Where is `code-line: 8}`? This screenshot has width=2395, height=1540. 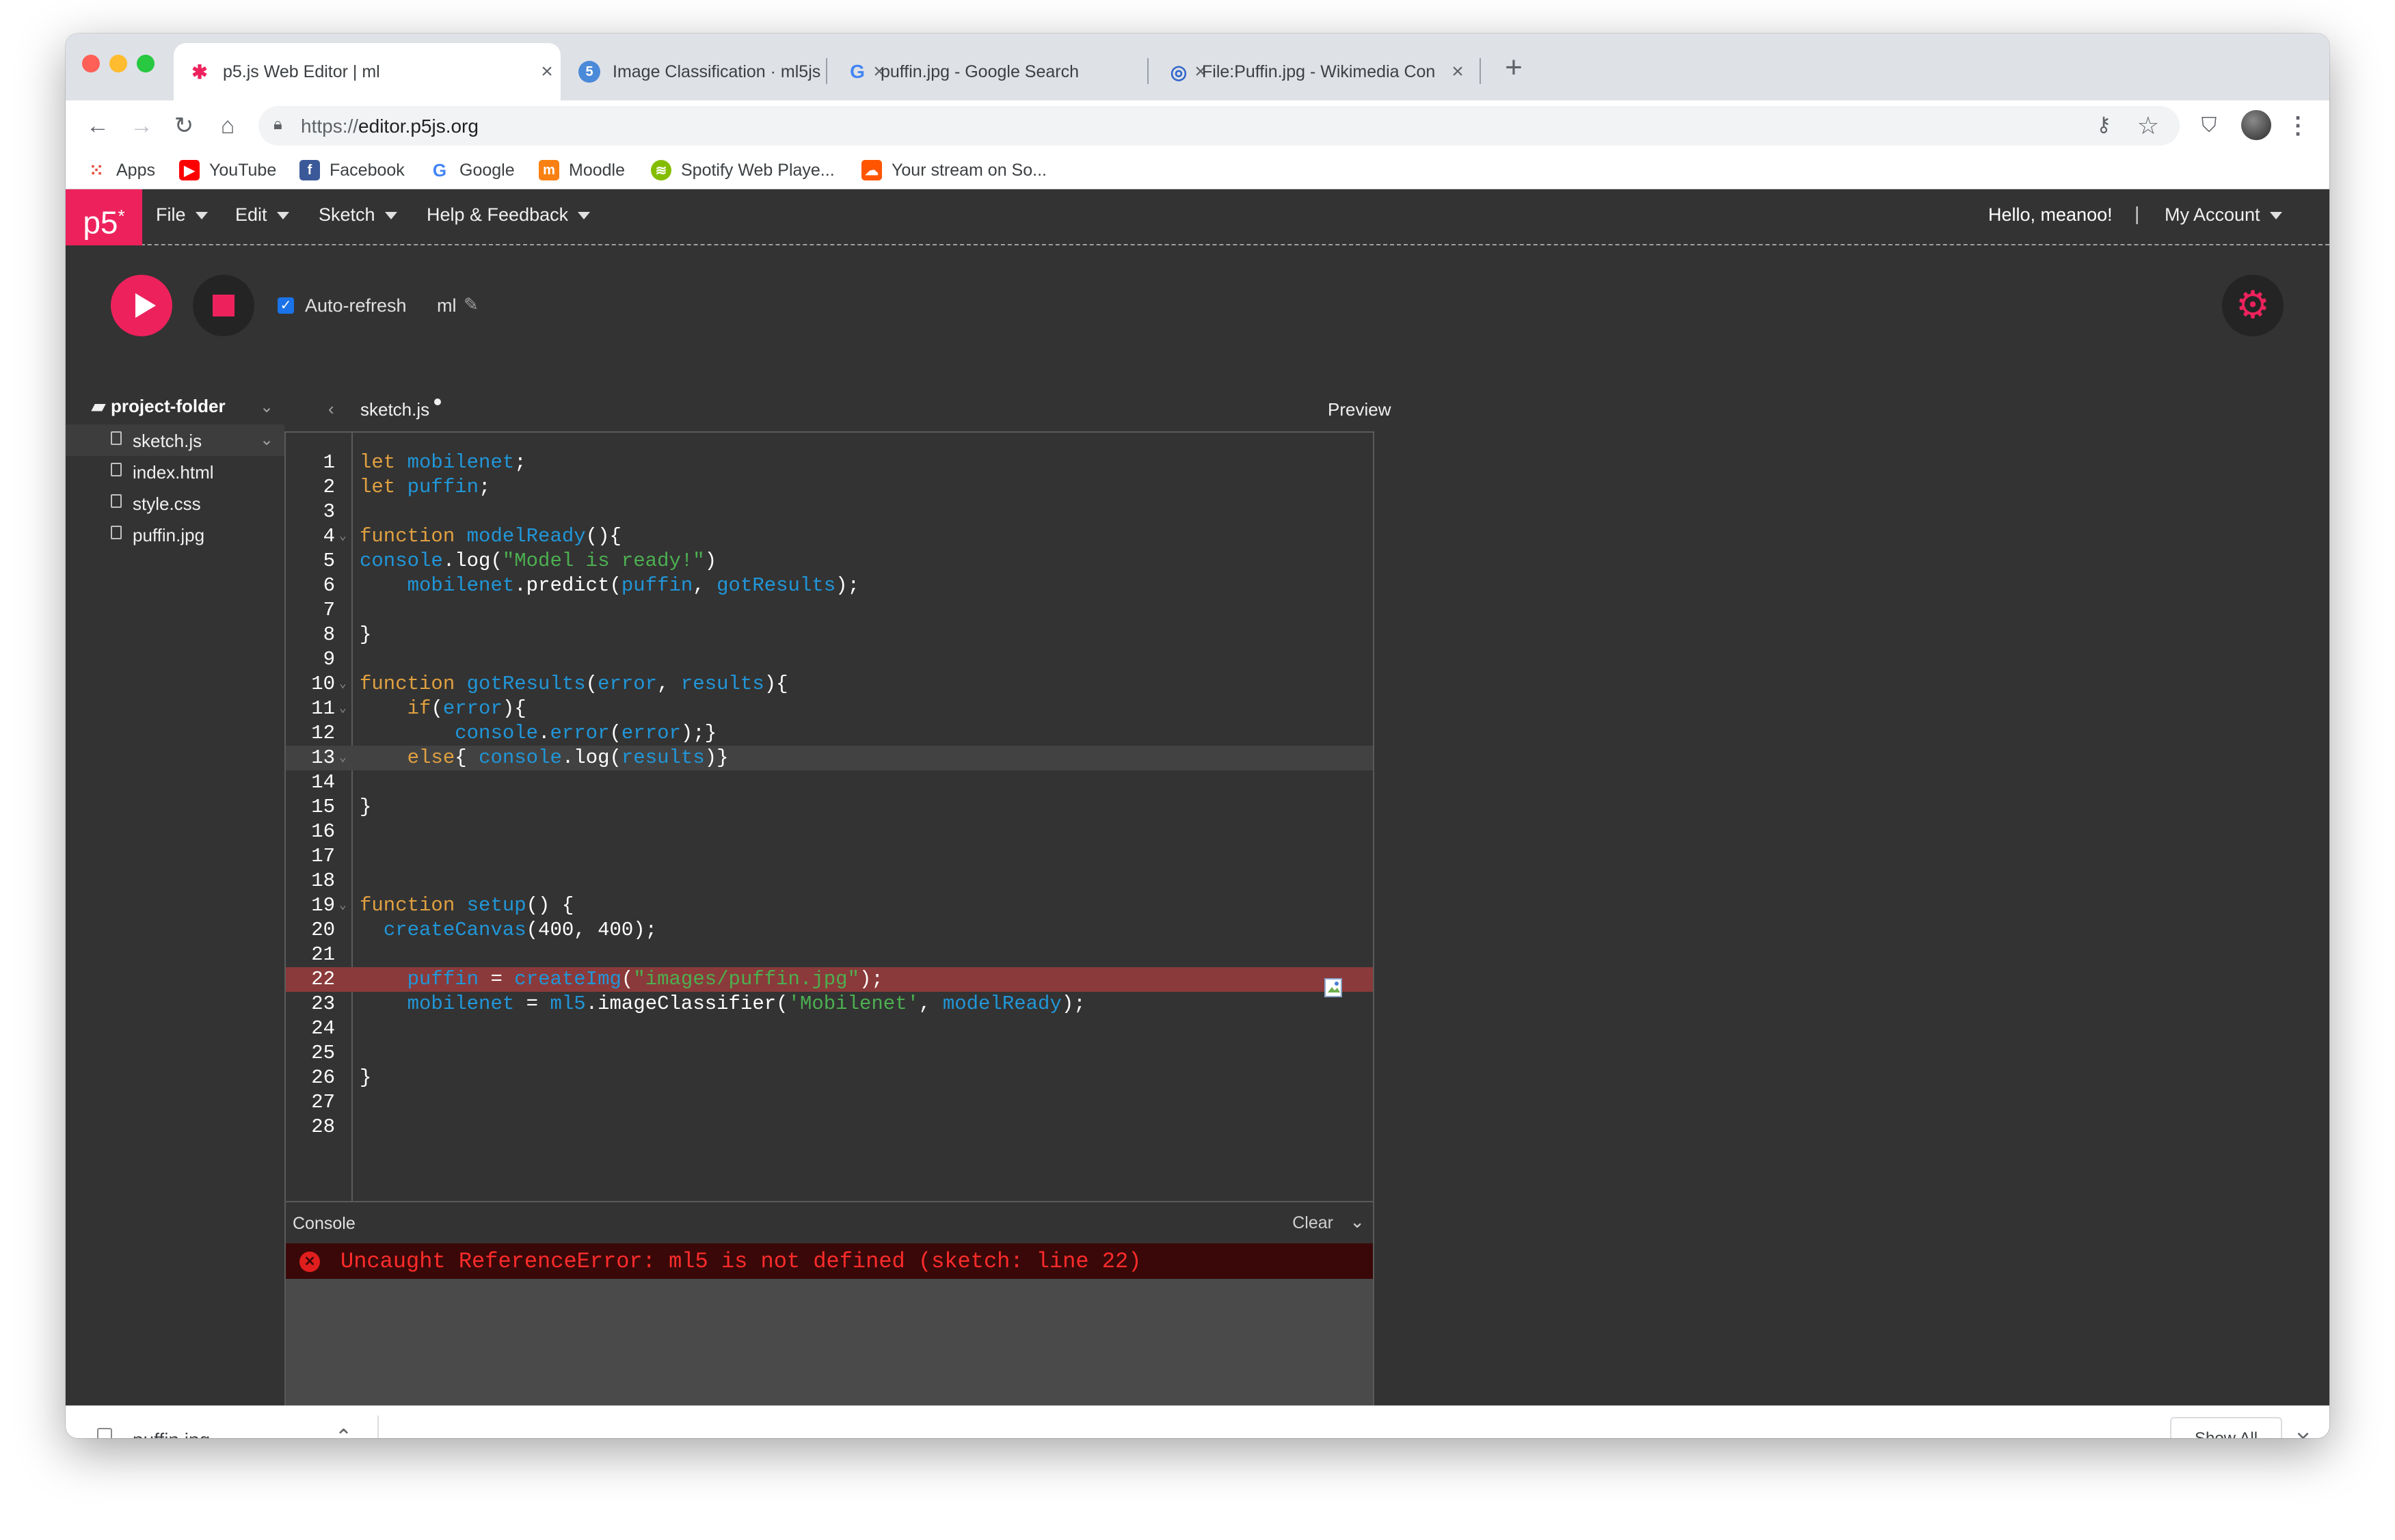 code-line: 8} is located at coordinates (830, 635).